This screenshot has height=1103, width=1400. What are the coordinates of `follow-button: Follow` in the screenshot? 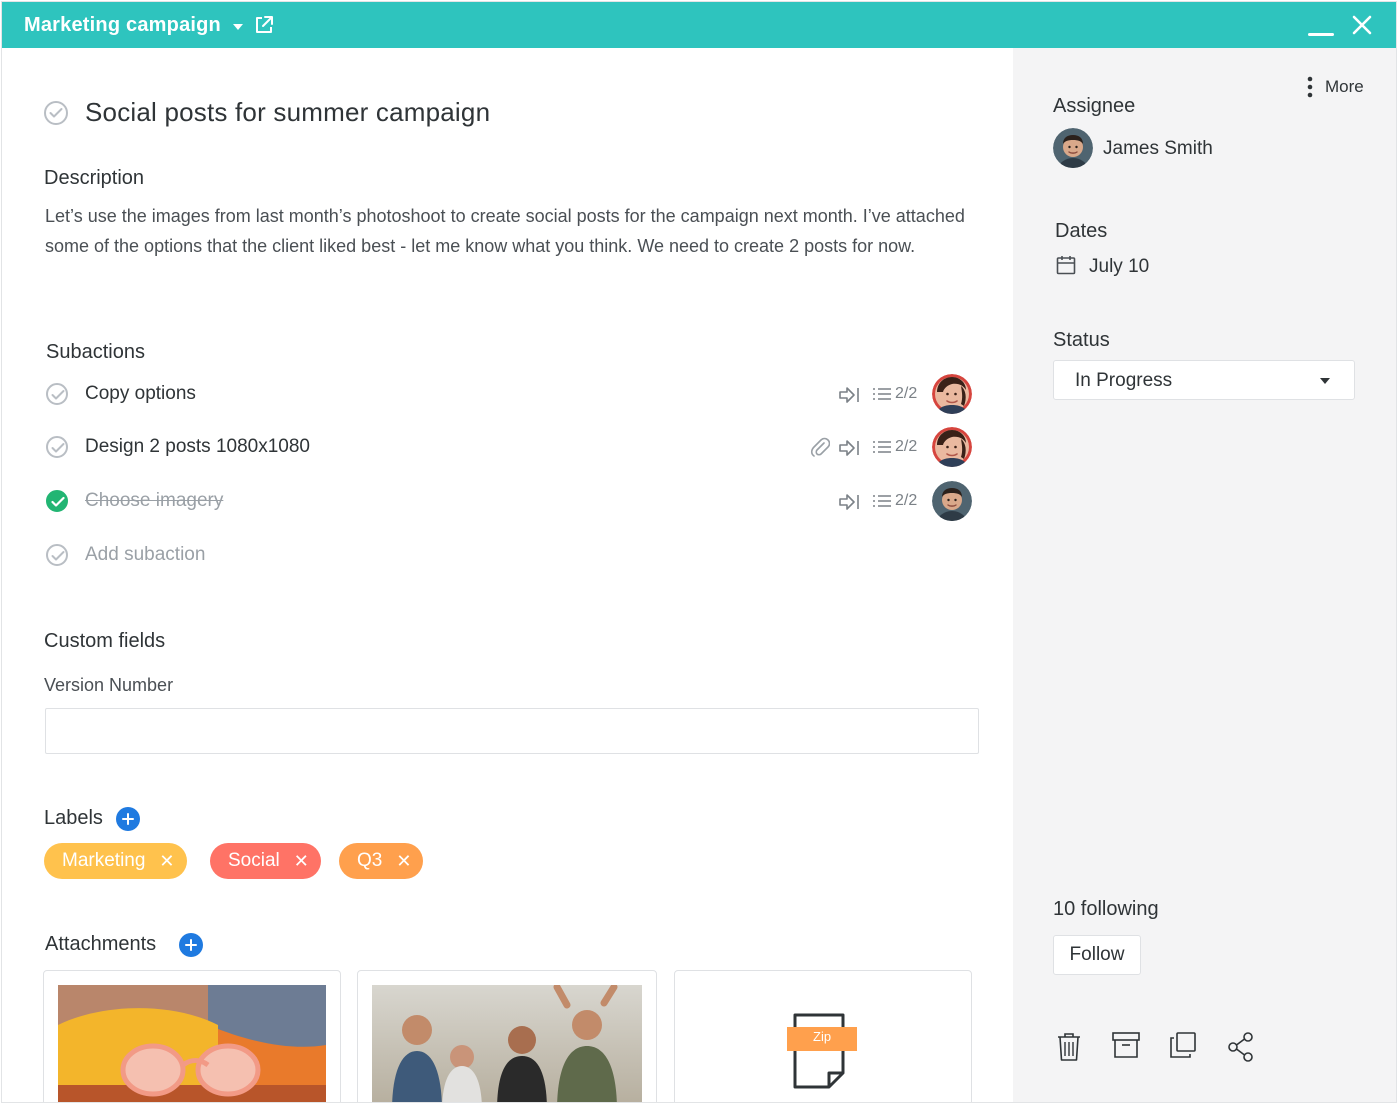 It's located at (1097, 955).